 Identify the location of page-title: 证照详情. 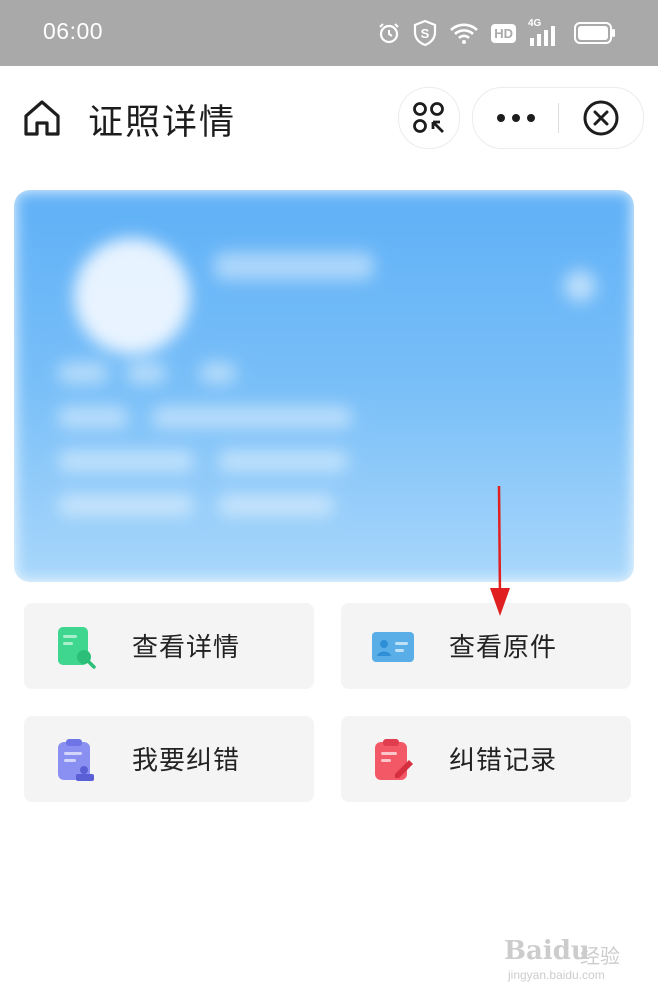
(162, 123).